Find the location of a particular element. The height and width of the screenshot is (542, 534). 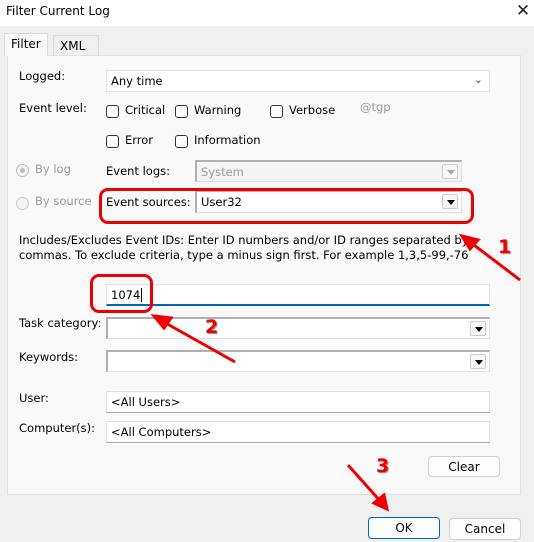

annotation-number-1: 1 is located at coordinates (505, 247).